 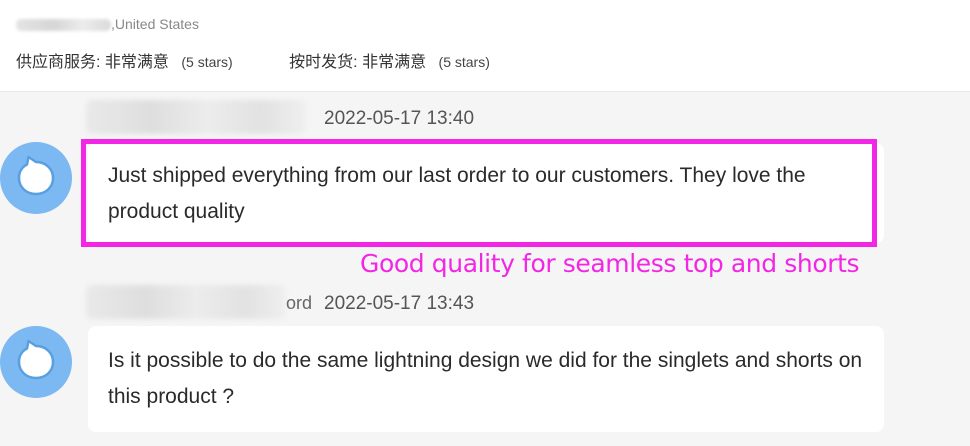 What do you see at coordinates (63, 25) in the screenshot?
I see `blurred-reviewer-name` at bounding box center [63, 25].